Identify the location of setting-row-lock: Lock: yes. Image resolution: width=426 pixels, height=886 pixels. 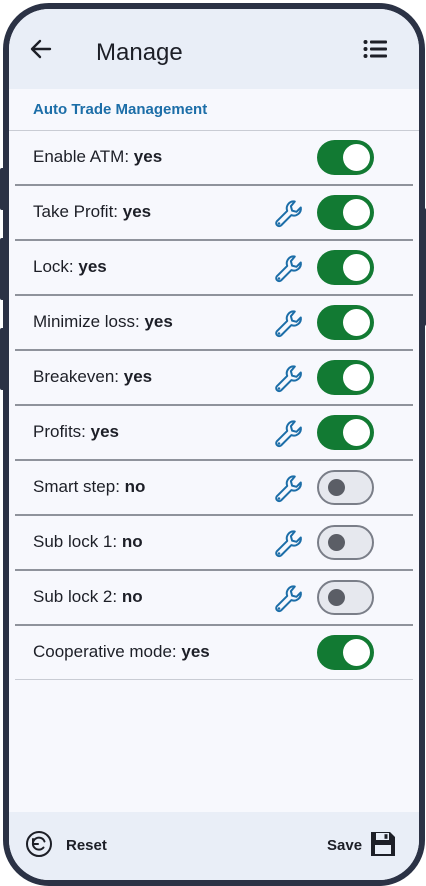
(214, 268).